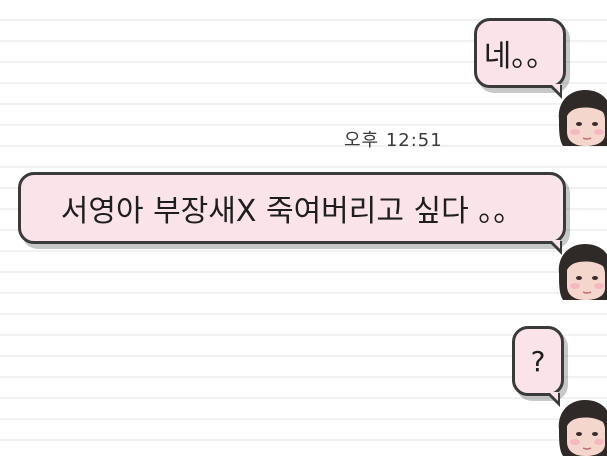  I want to click on message-text: 네。。, so click(520, 56).